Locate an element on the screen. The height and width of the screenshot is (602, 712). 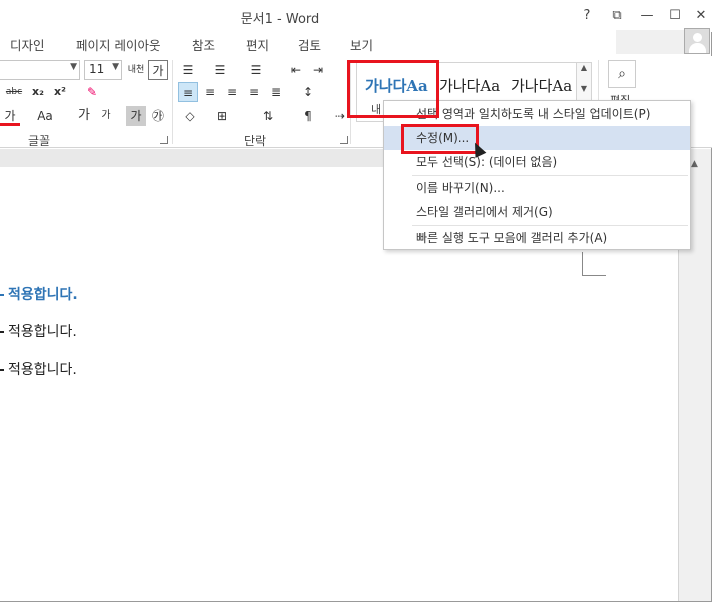
numbering-icon: ☰ is located at coordinates (220, 70).